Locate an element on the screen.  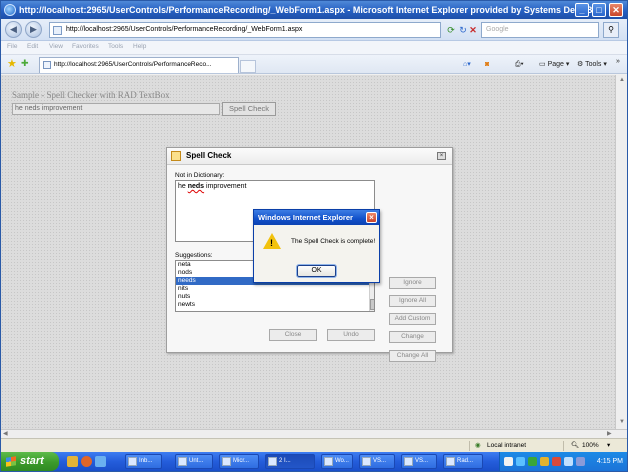
change-button: Change is located at coordinates (412, 337).